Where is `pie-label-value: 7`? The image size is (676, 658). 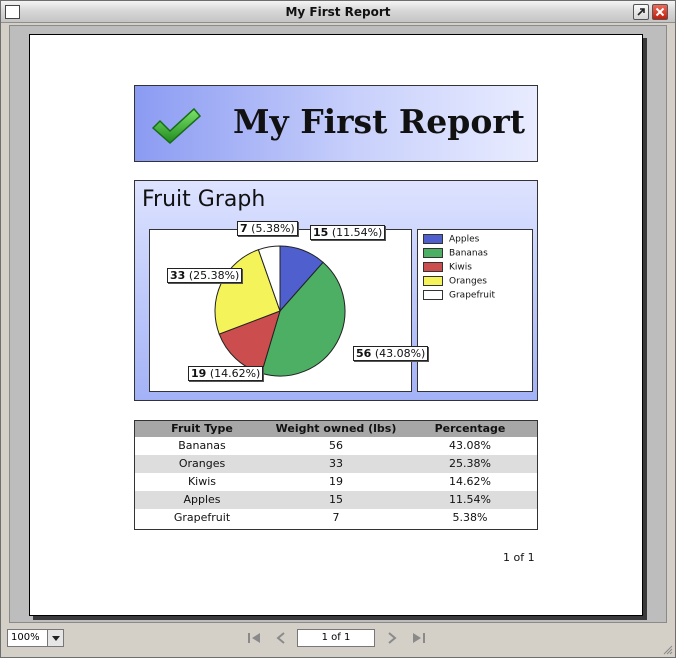
pie-label-value: 7 is located at coordinates (244, 228).